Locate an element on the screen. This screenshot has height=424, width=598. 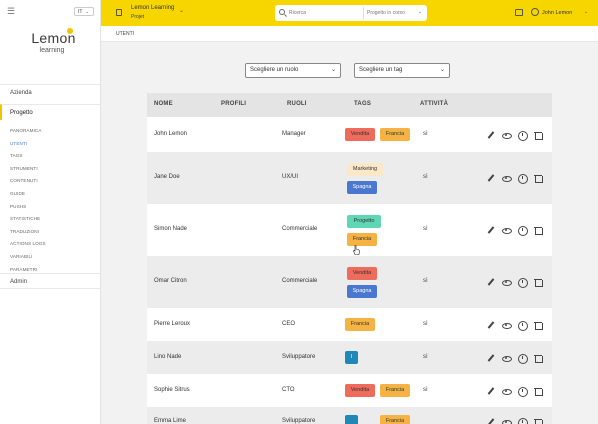
table-row: Emma Lime Sviluppatore Francia is located at coordinates (349, 415).